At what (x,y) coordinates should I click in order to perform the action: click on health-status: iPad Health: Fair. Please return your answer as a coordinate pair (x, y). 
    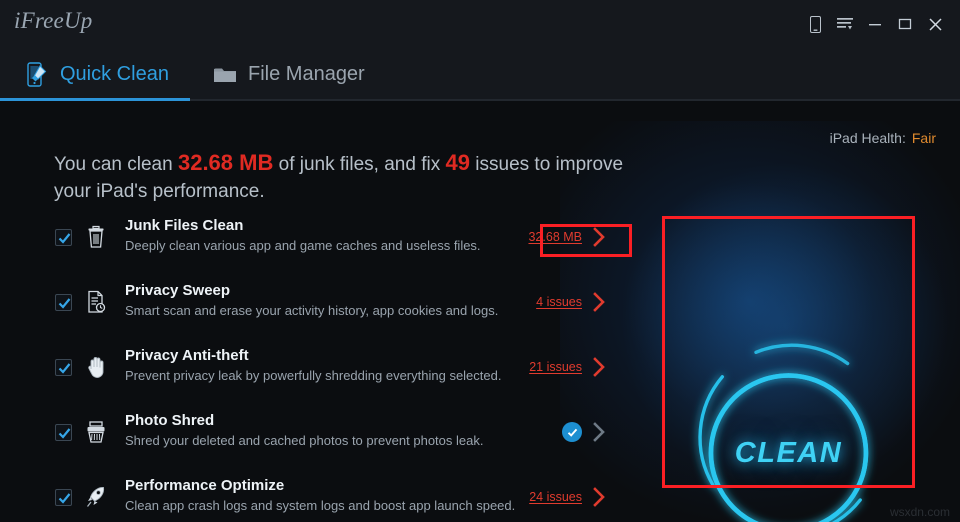
    Looking at the image, I should click on (883, 138).